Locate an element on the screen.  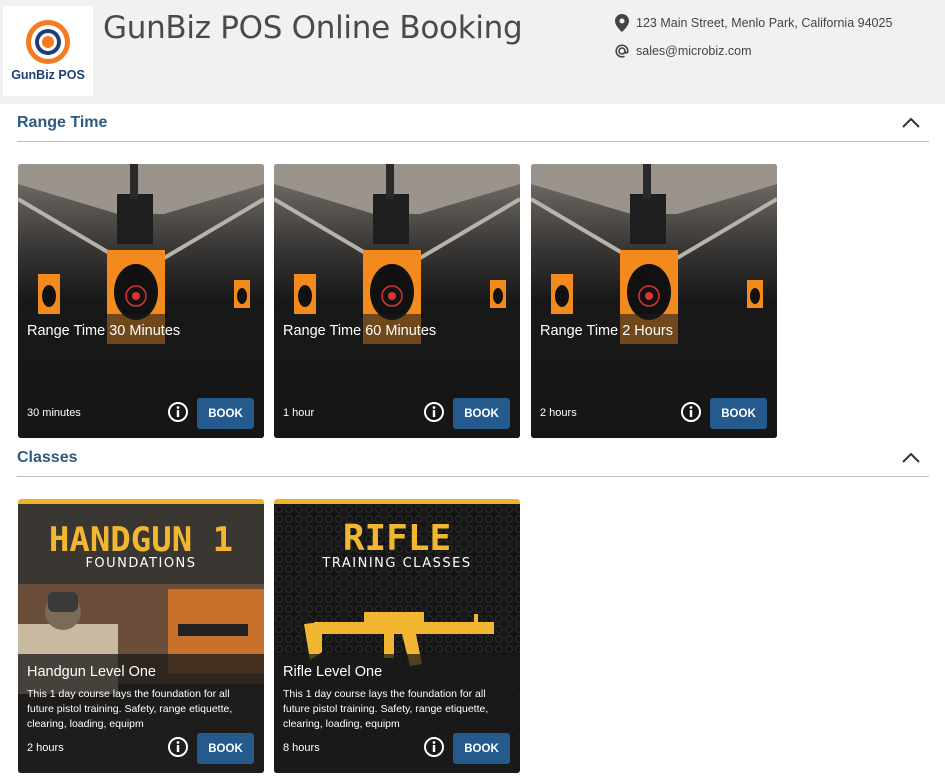
range-card: Range Time 30 Minutes 30 minutes BOOK is located at coordinates (141, 301).